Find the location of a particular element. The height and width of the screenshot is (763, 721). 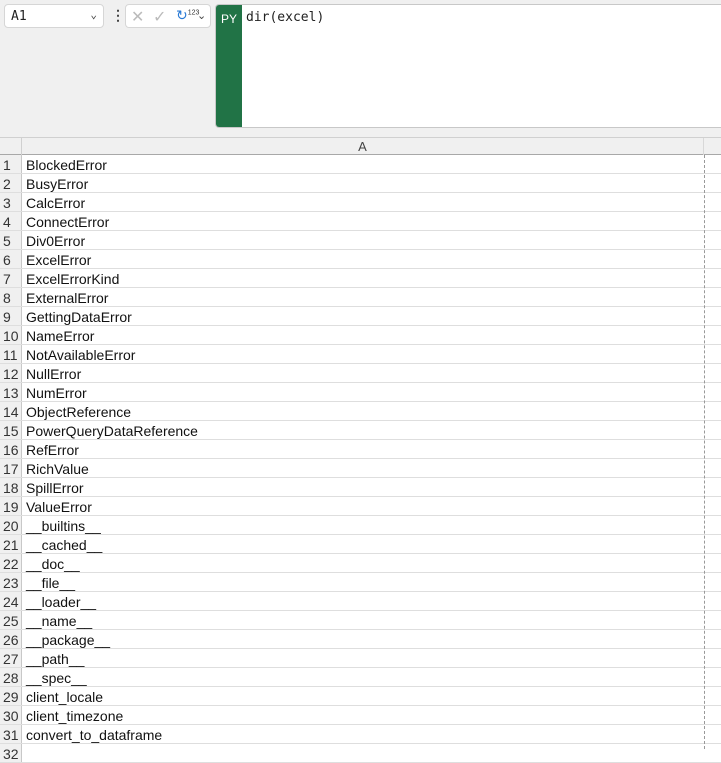

cell: ObjectReference is located at coordinates (78, 412).